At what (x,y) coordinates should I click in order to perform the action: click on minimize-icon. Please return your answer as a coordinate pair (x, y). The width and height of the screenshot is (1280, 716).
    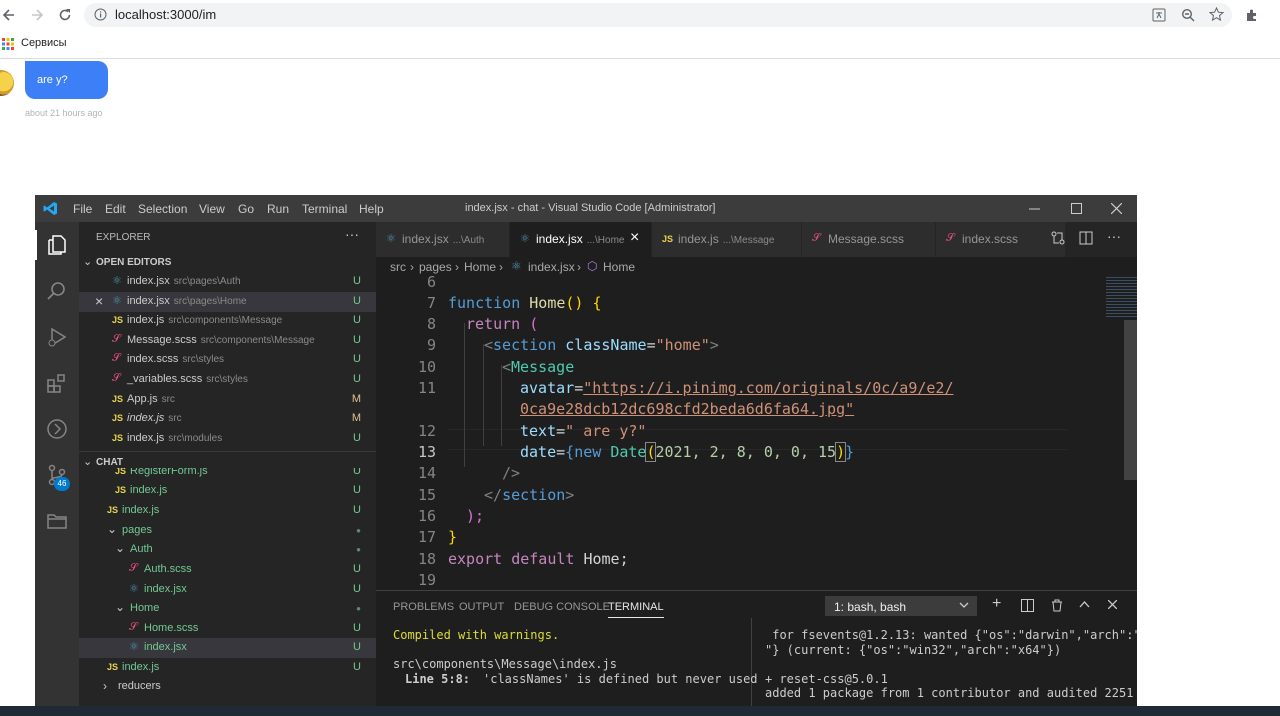
    Looking at the image, I should click on (1034, 208).